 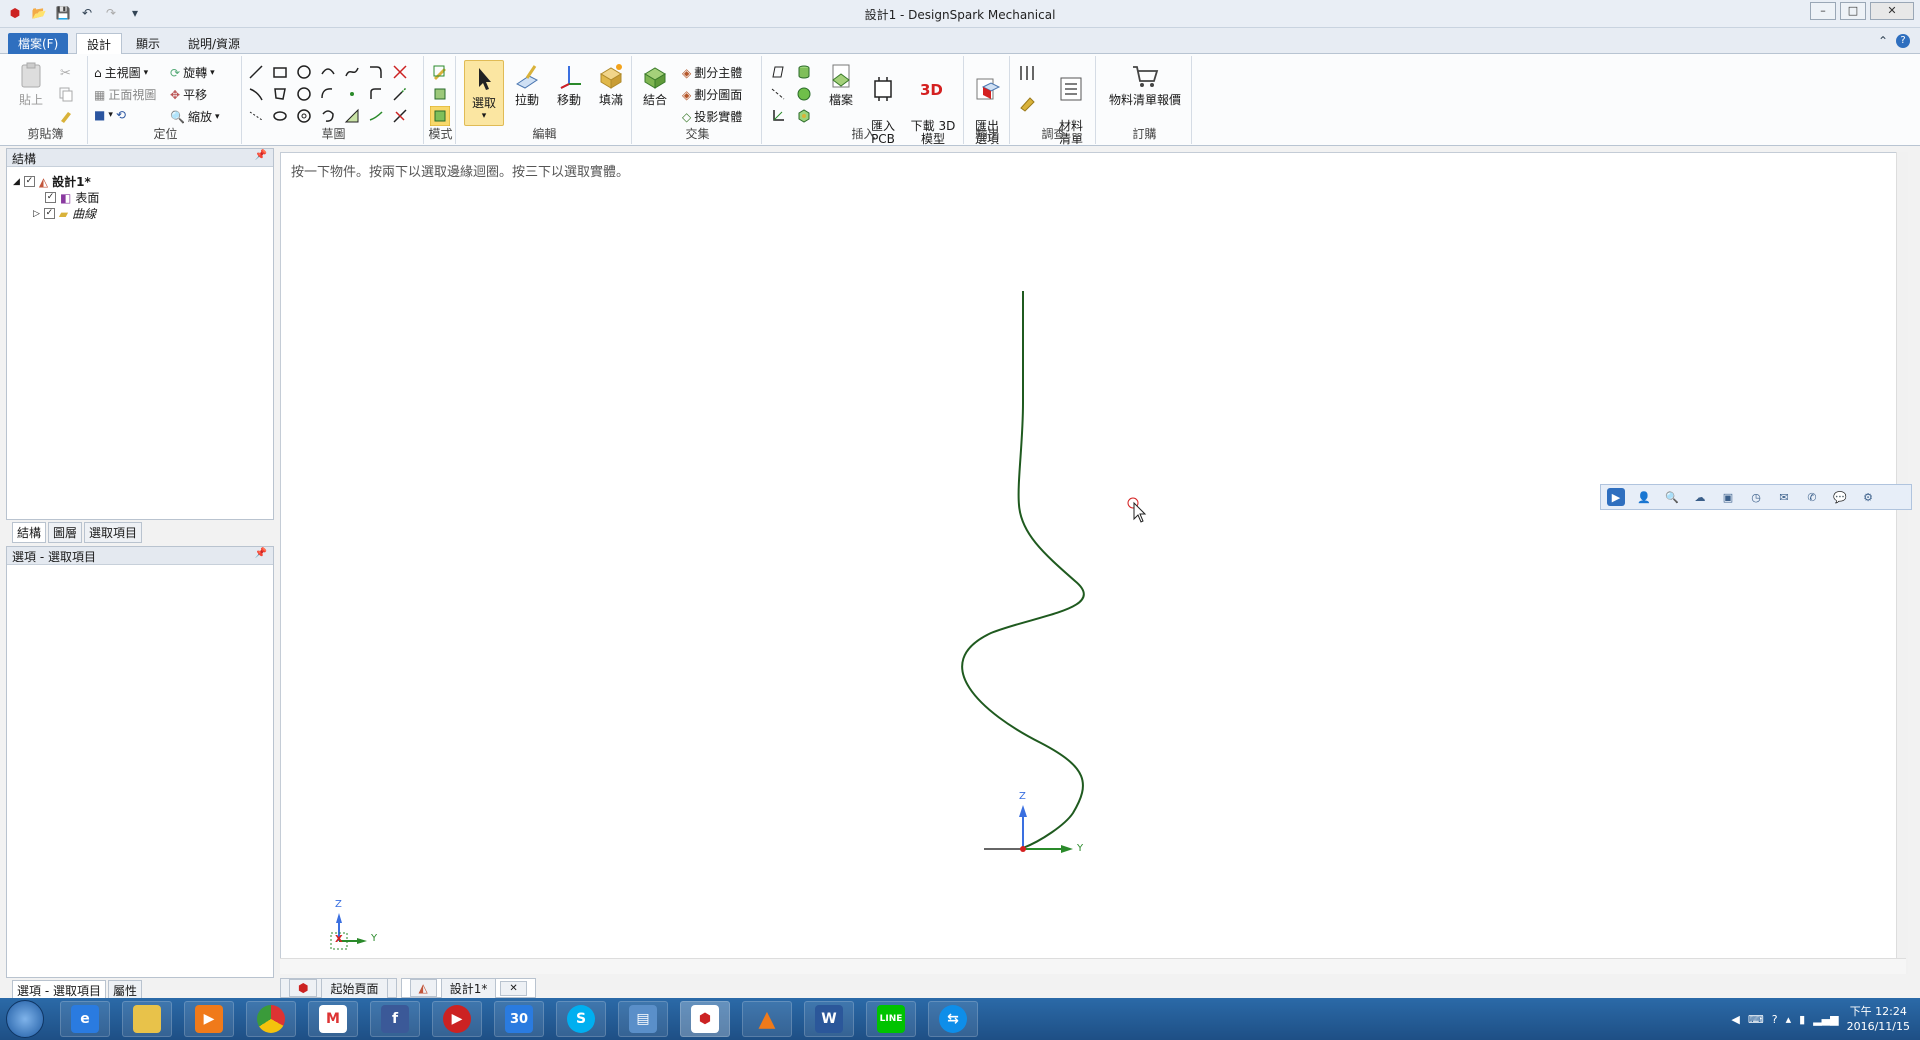 I want to click on screenshot-icon: ▣, so click(x=1728, y=497).